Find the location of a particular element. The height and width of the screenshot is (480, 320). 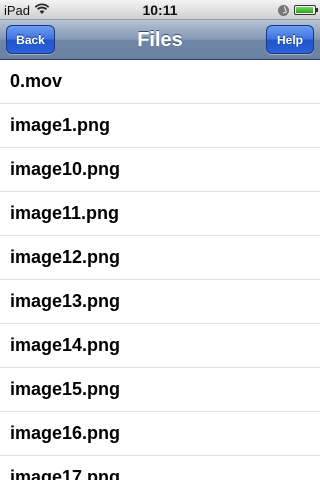

file-row: image15.png is located at coordinates (160, 390).